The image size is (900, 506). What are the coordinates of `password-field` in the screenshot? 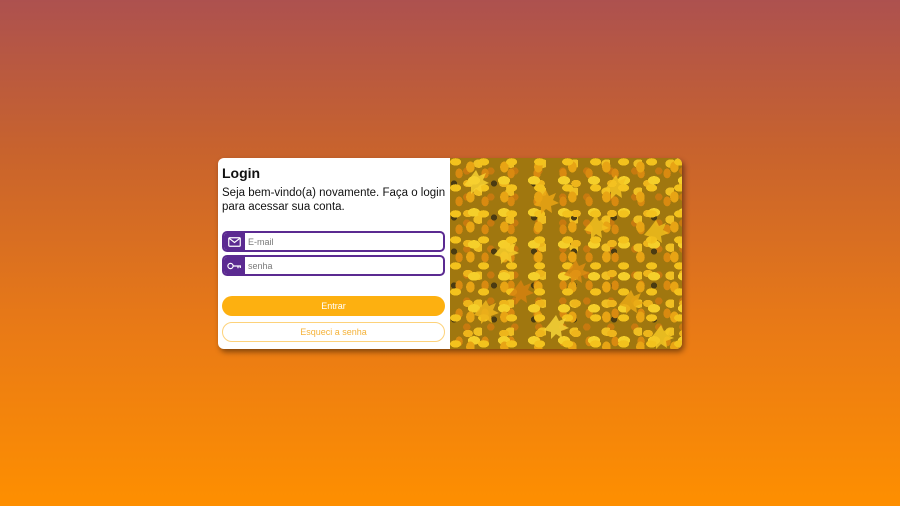 It's located at (333, 265).